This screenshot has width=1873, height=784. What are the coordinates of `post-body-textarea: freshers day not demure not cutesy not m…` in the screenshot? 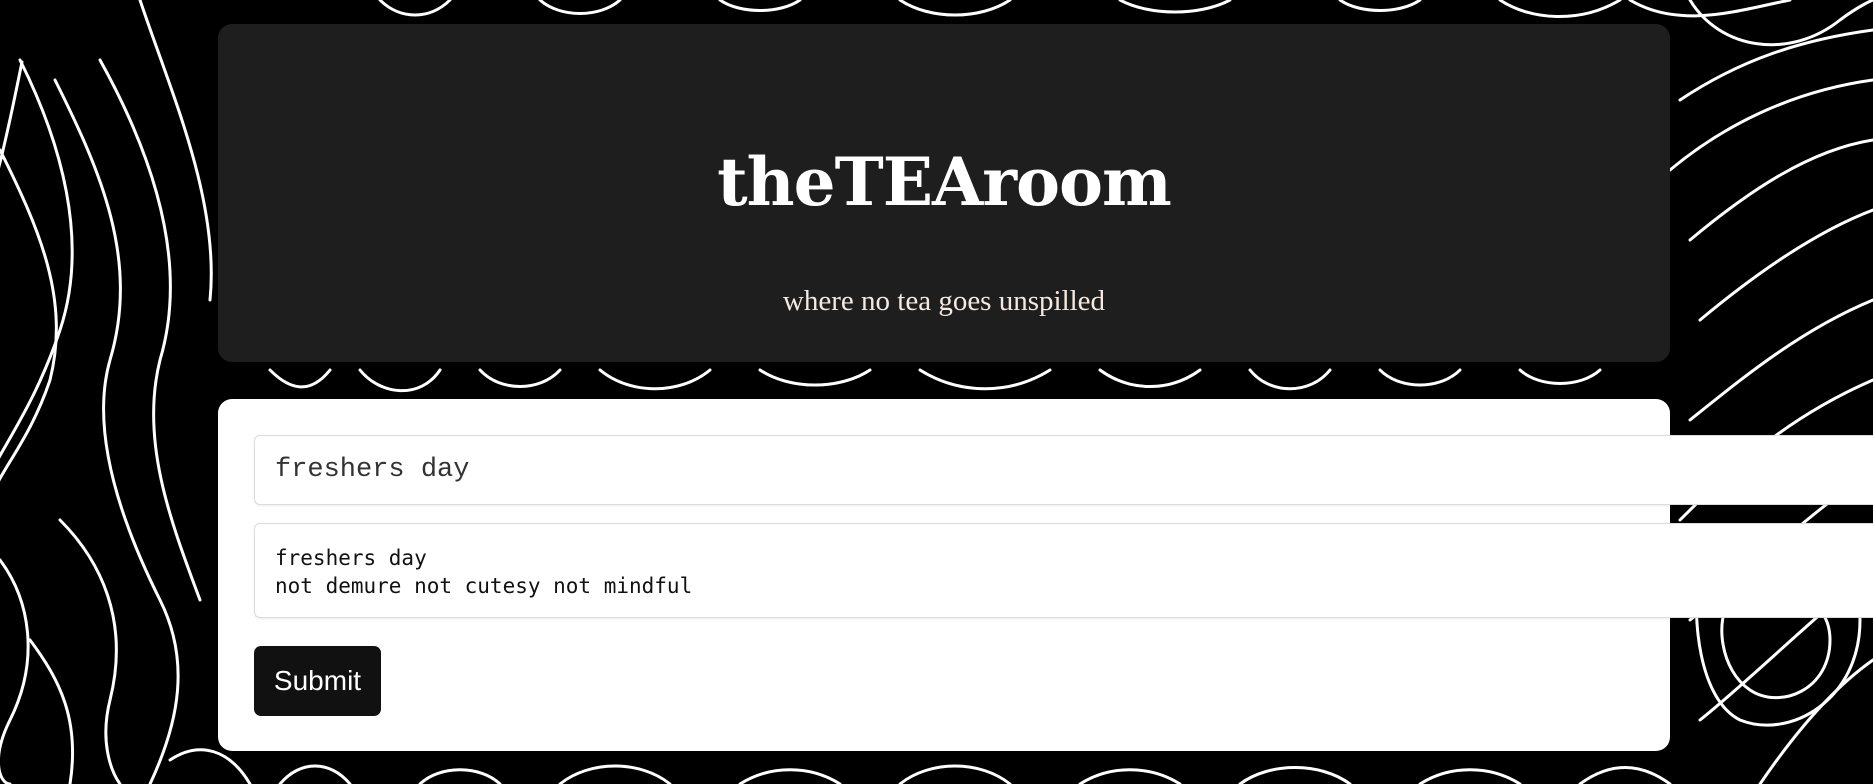 It's located at (1063, 570).